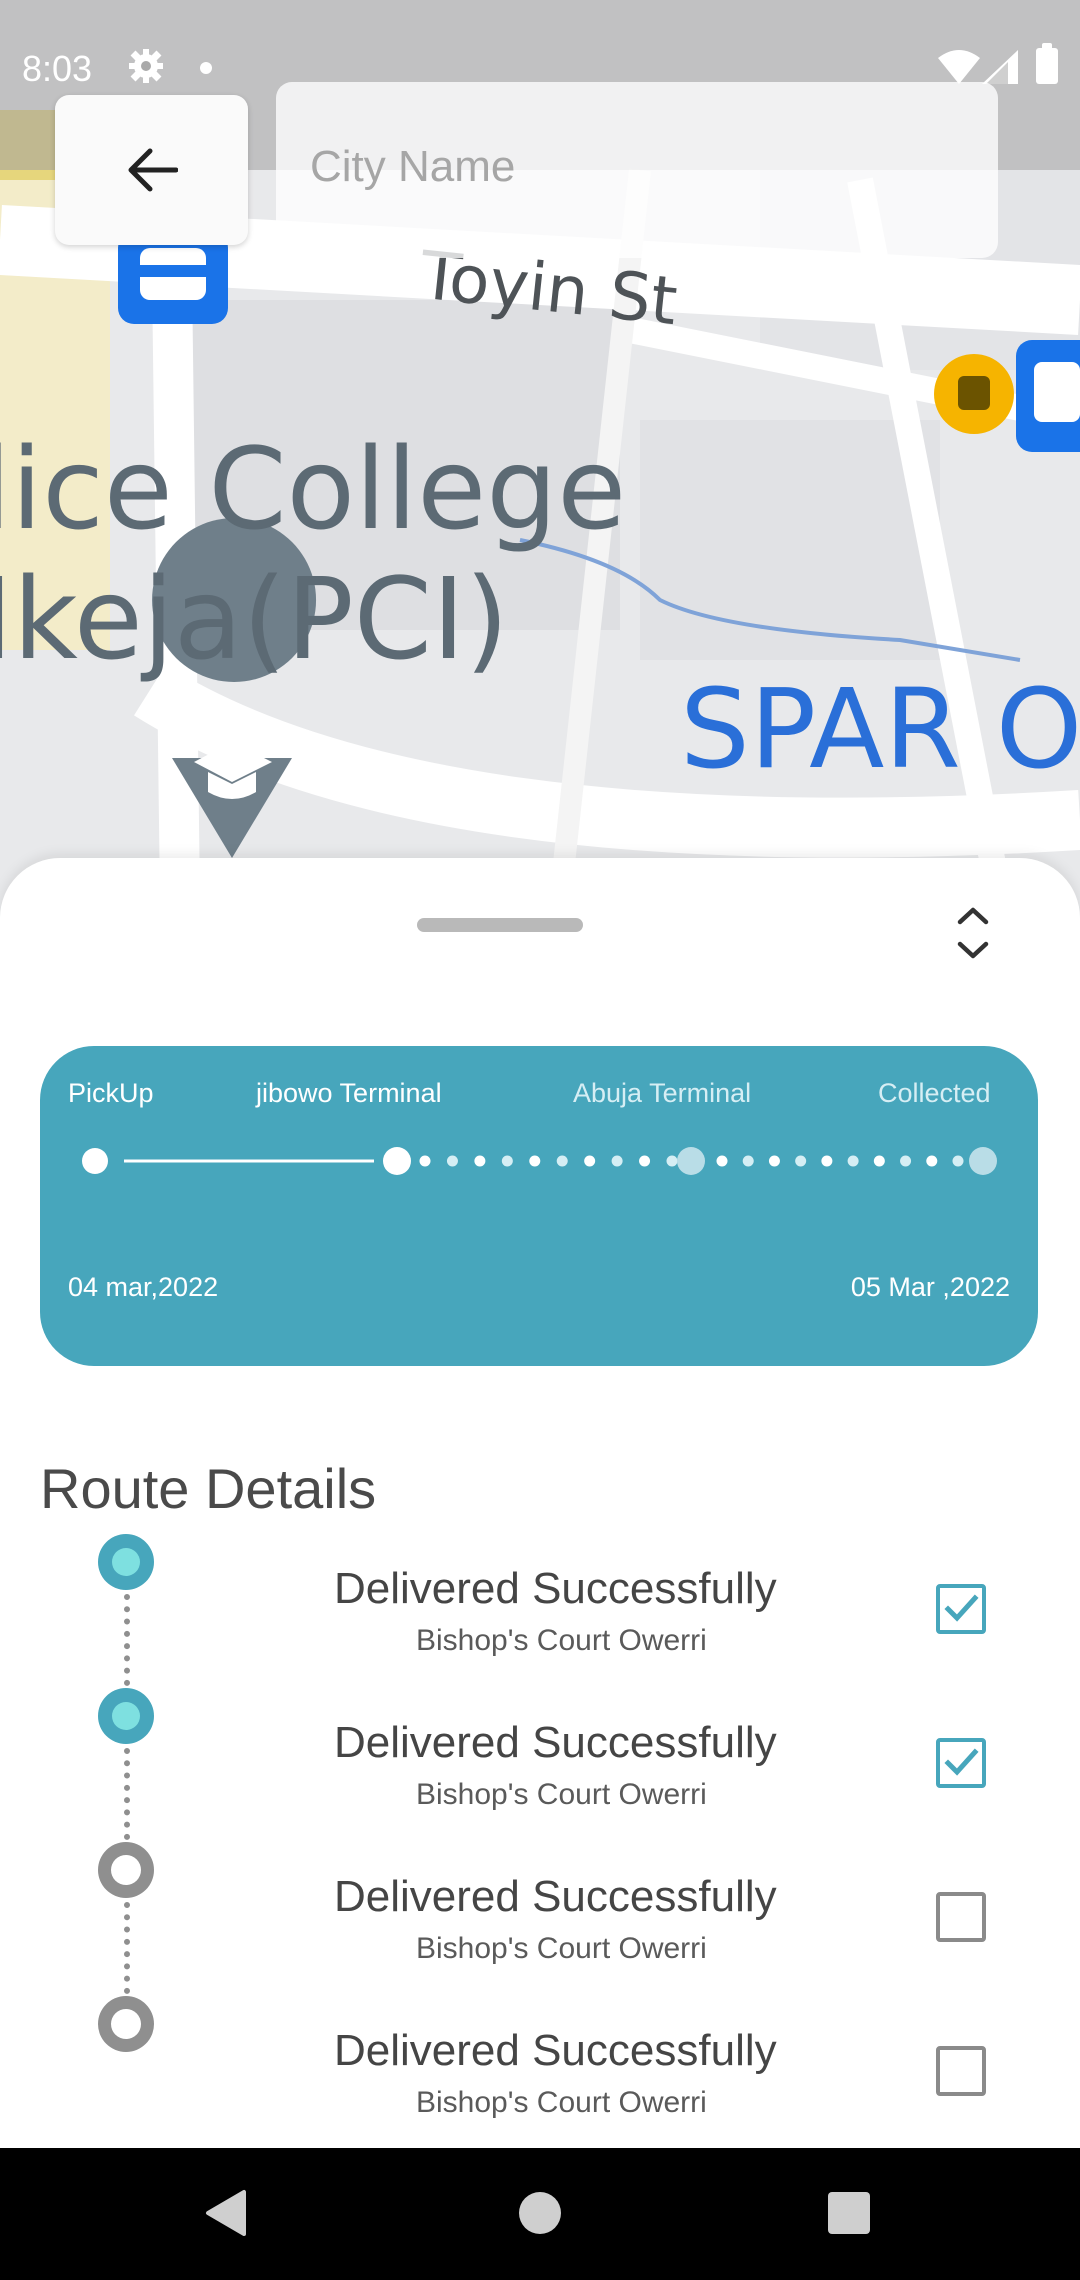 The width and height of the screenshot is (1080, 2280). Describe the element at coordinates (930, 1287) in the screenshot. I see `end-date: 05 Mar ,2022` at that location.